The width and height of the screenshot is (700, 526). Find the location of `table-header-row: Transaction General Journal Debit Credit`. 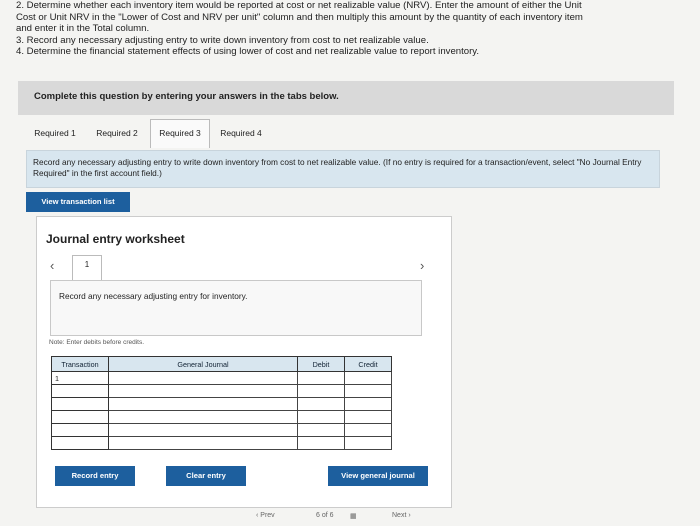

table-header-row: Transaction General Journal Debit Credit is located at coordinates (221, 364).